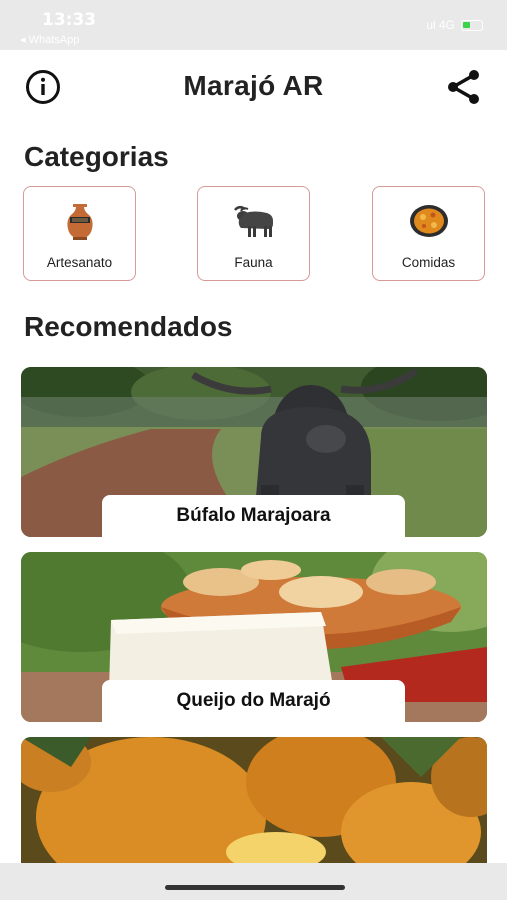  I want to click on category-comidas: Comidas, so click(428, 233).